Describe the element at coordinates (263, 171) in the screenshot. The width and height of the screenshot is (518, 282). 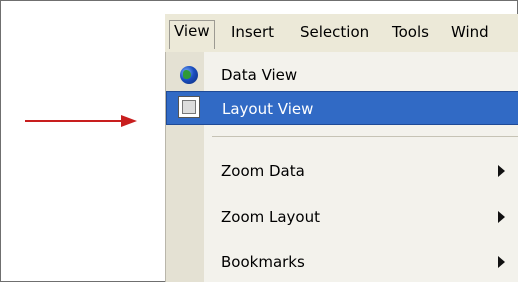
I see `menu-item-label: Zoom Data` at that location.